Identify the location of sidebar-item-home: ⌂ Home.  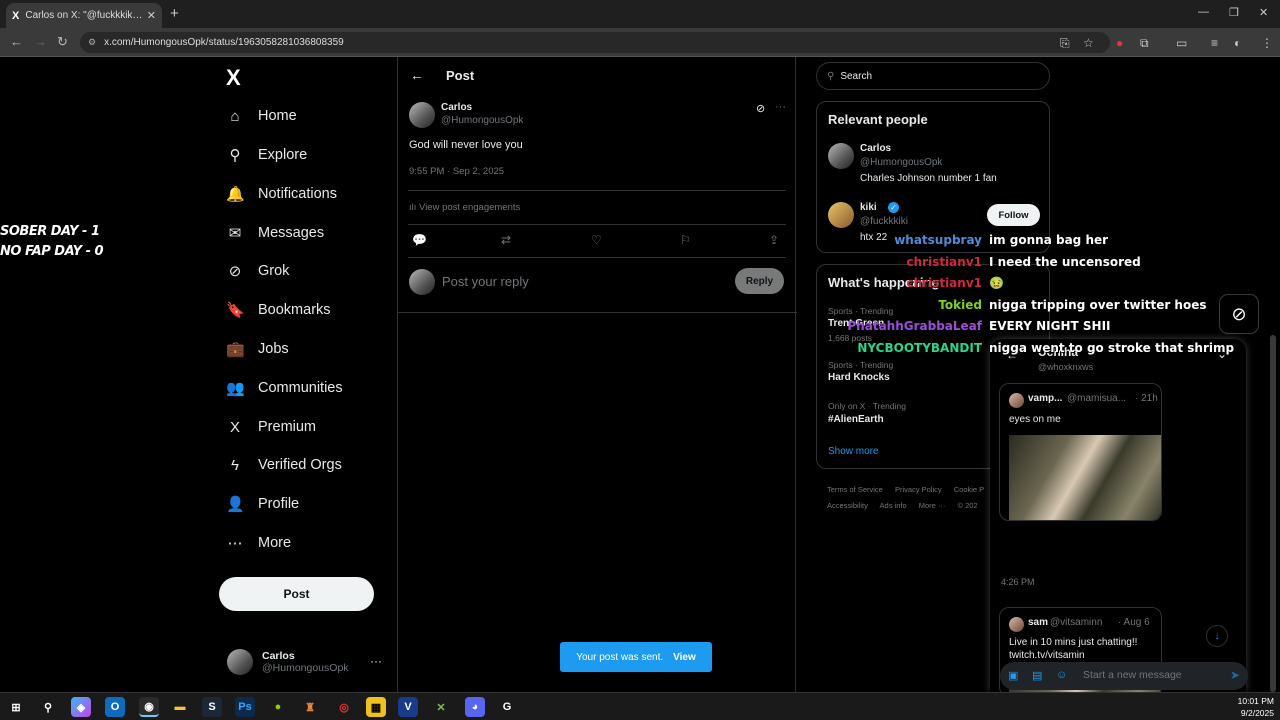
(261, 116).